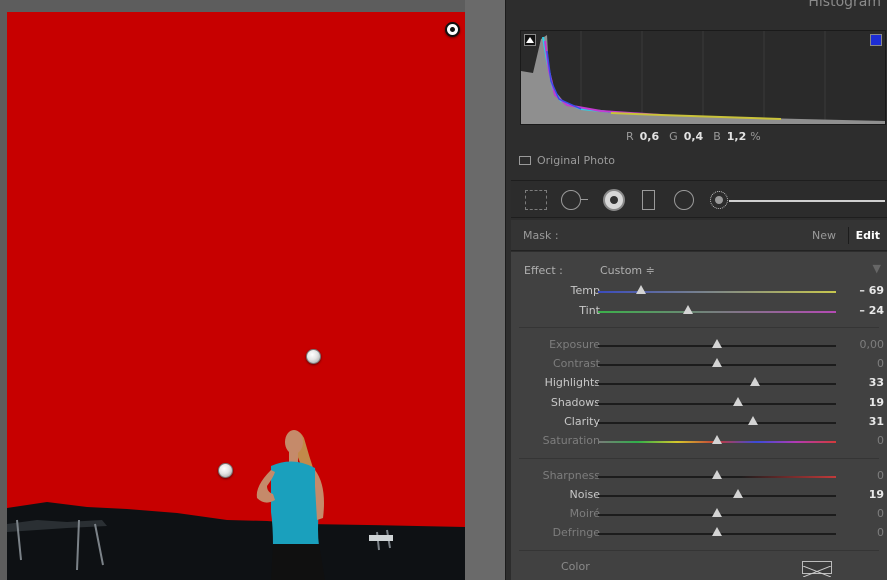 Image resolution: width=887 pixels, height=580 pixels. Describe the element at coordinates (452, 29) in the screenshot. I see `mask-pin-active` at that location.